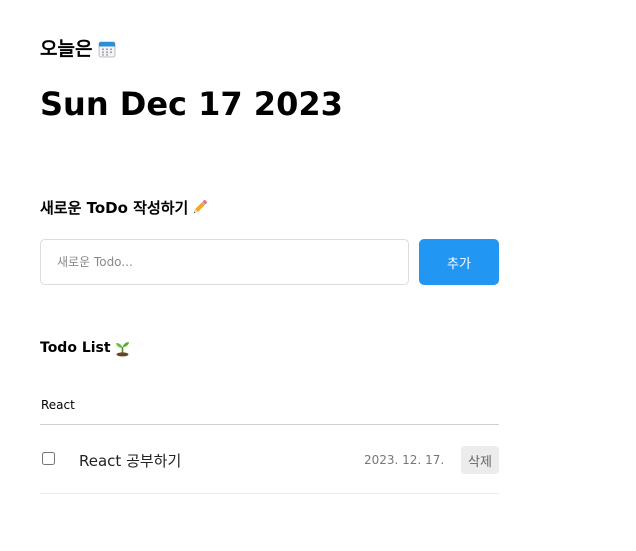 This screenshot has width=636, height=551. Describe the element at coordinates (480, 460) in the screenshot. I see `delete-button: 삭제` at that location.